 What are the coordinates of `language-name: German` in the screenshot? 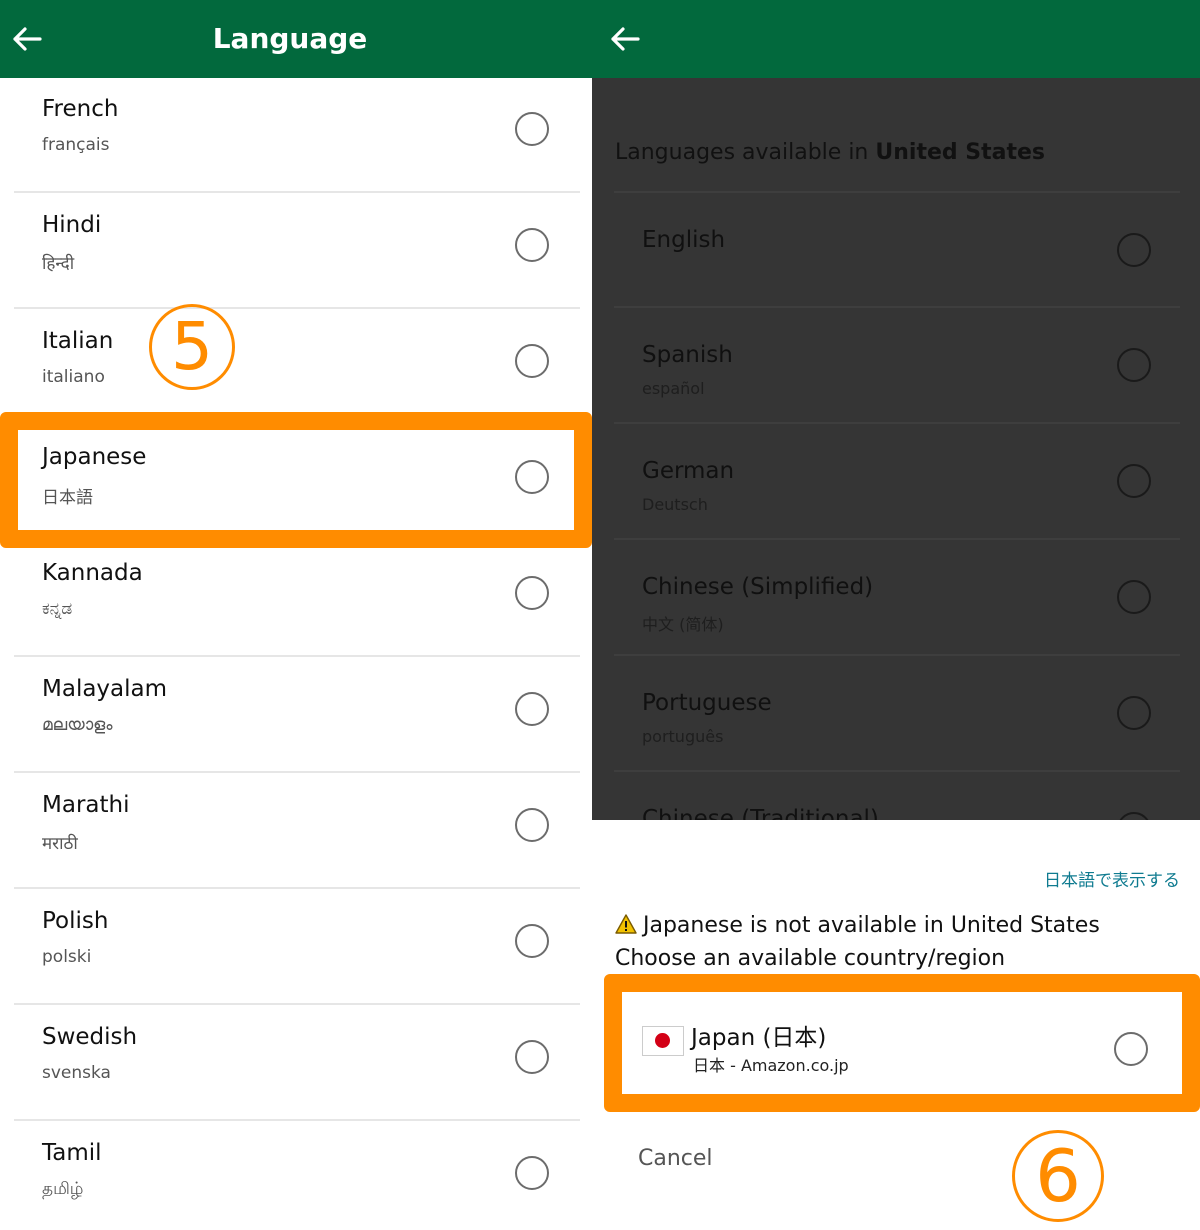 It's located at (688, 471).